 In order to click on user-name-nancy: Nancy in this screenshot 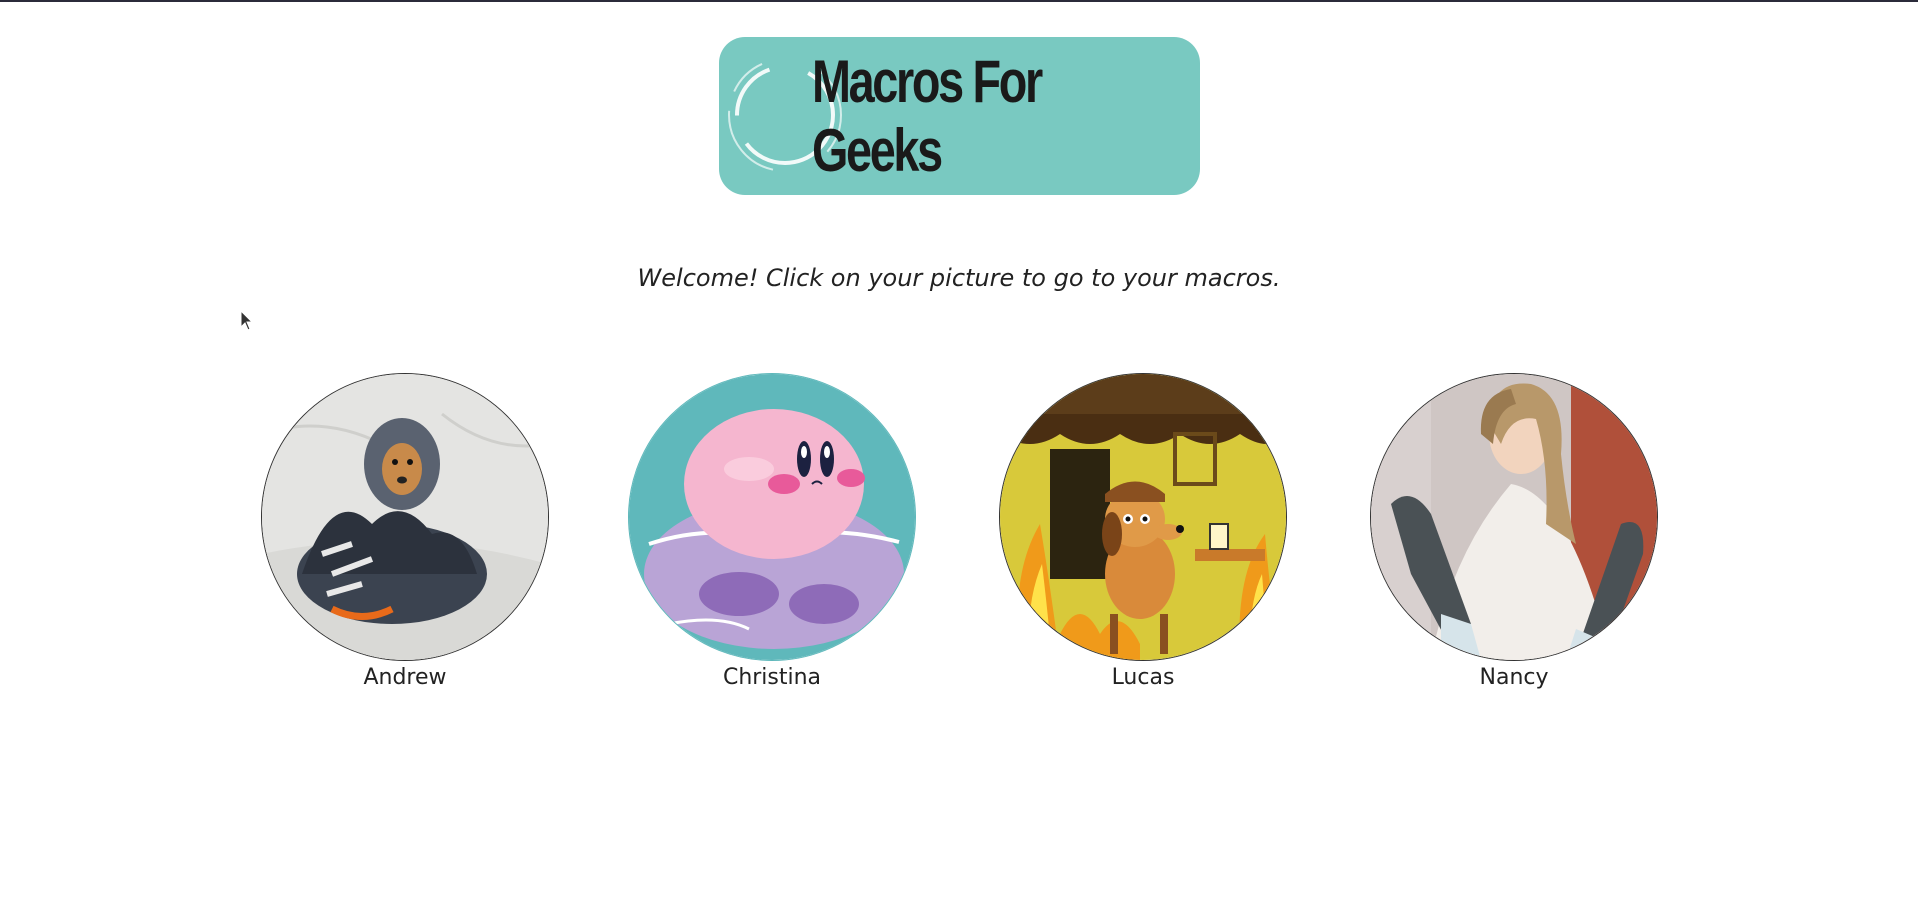, I will do `click(1514, 677)`.